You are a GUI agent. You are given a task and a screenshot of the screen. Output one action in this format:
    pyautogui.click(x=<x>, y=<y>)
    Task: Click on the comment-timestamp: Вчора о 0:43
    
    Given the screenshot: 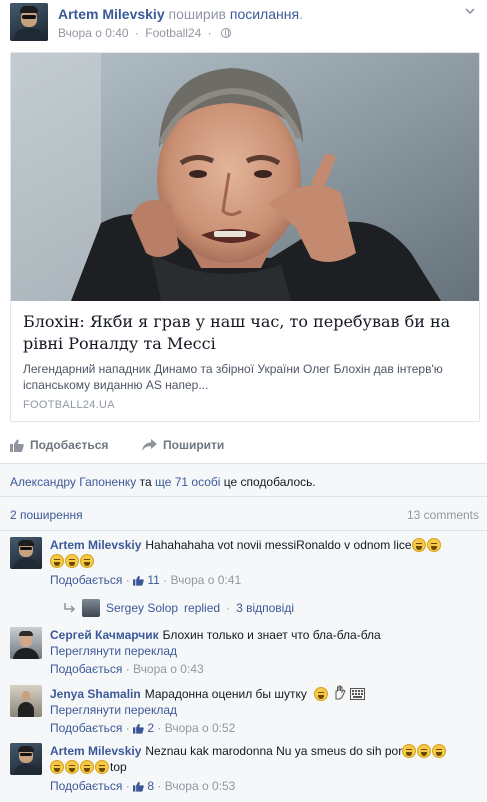 What is the action you would take?
    pyautogui.click(x=168, y=669)
    